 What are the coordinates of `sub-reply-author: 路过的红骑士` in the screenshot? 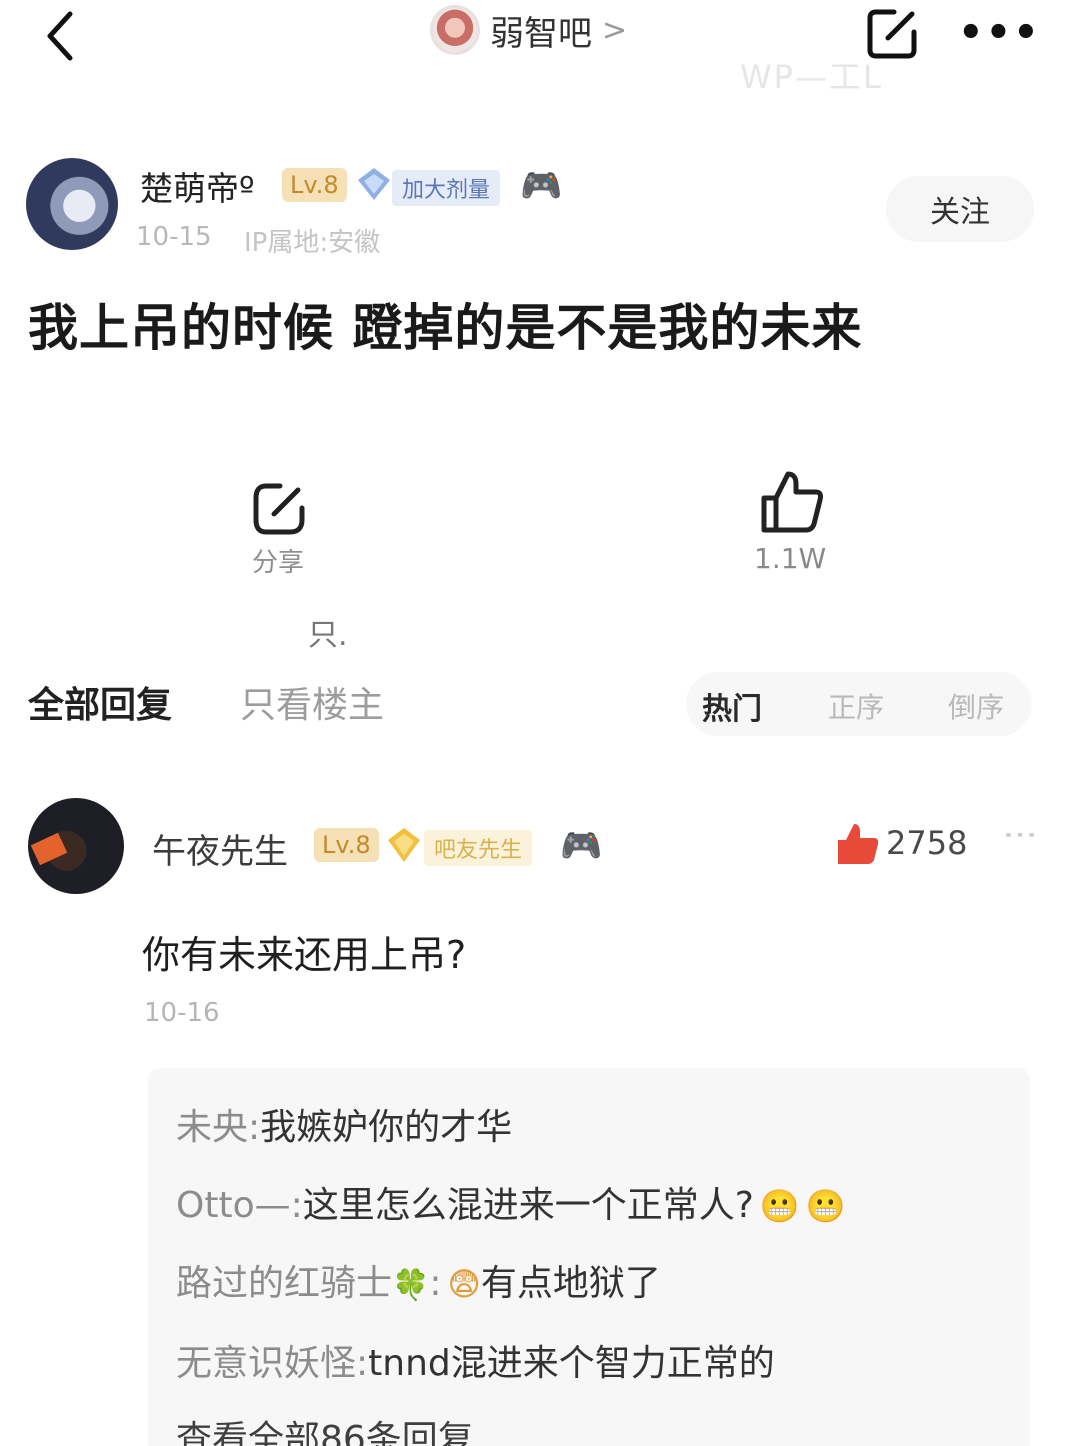 It's located at (284, 1283).